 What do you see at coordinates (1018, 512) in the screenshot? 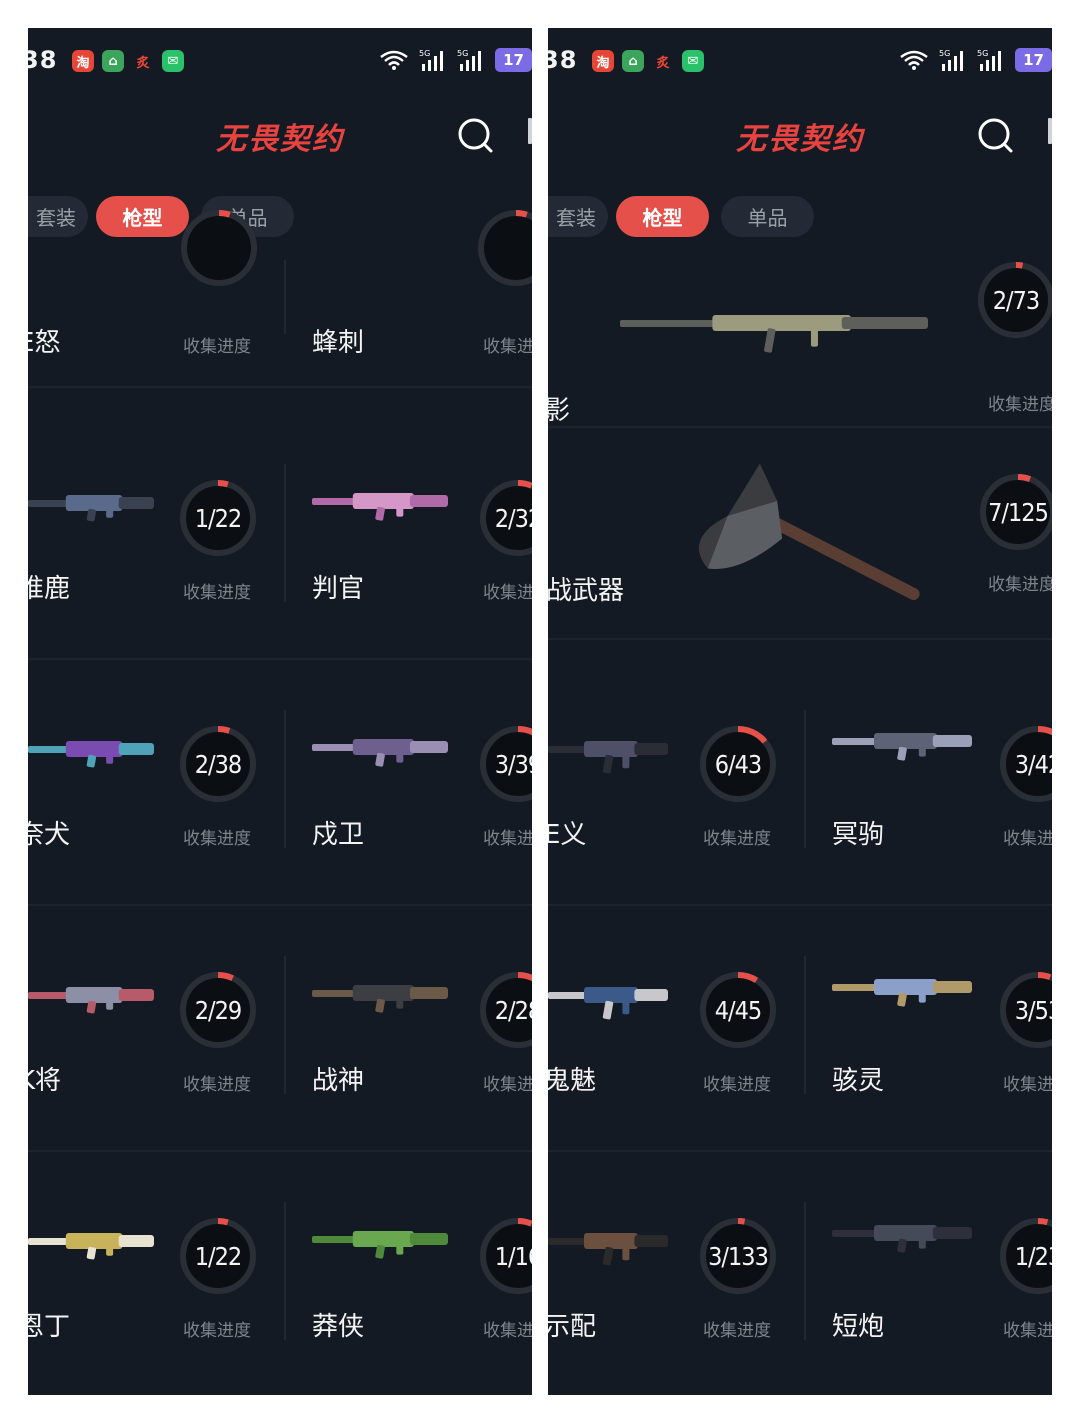
I see `progress-count: 7/125` at bounding box center [1018, 512].